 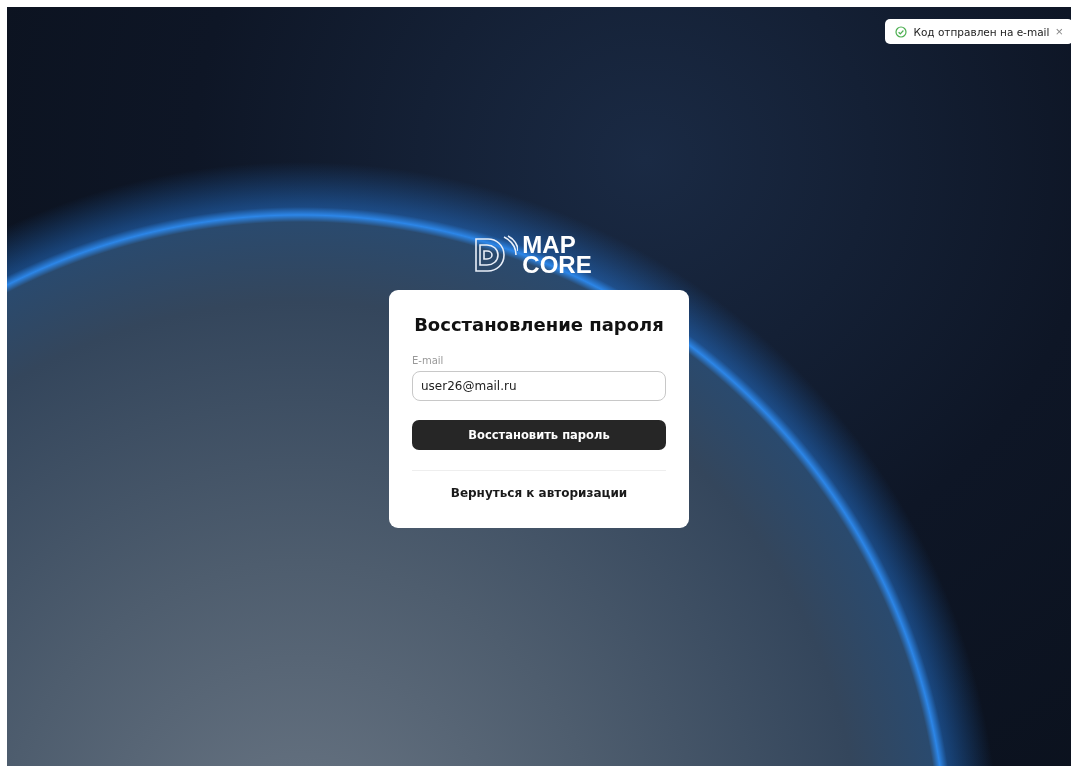 I want to click on email-label: E-mail, so click(x=428, y=360).